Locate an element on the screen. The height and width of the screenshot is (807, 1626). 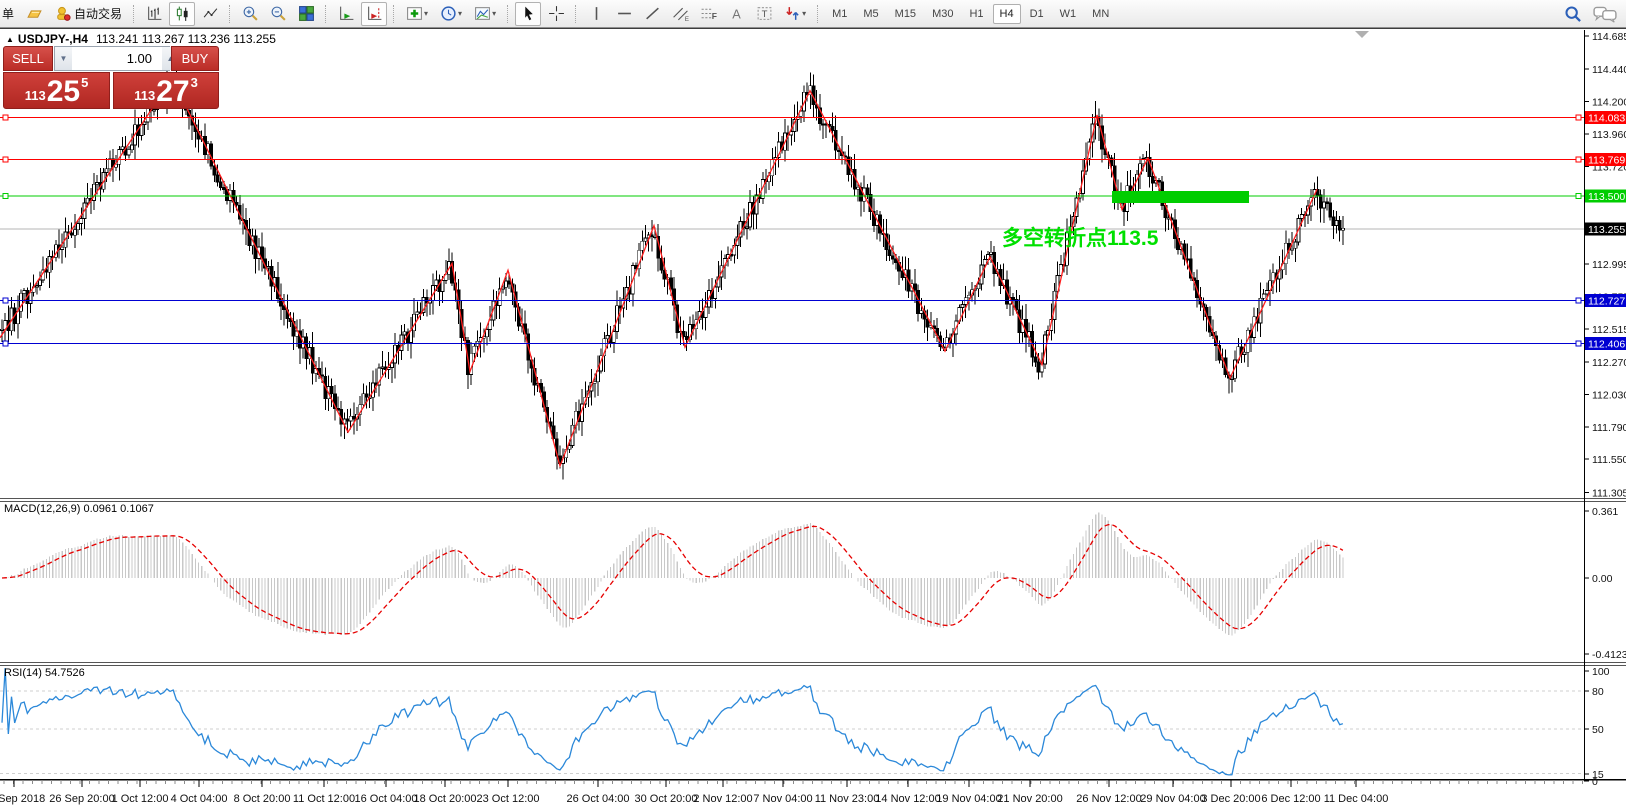
rsi-label: RSI(14) 54.7526 is located at coordinates (44, 673).